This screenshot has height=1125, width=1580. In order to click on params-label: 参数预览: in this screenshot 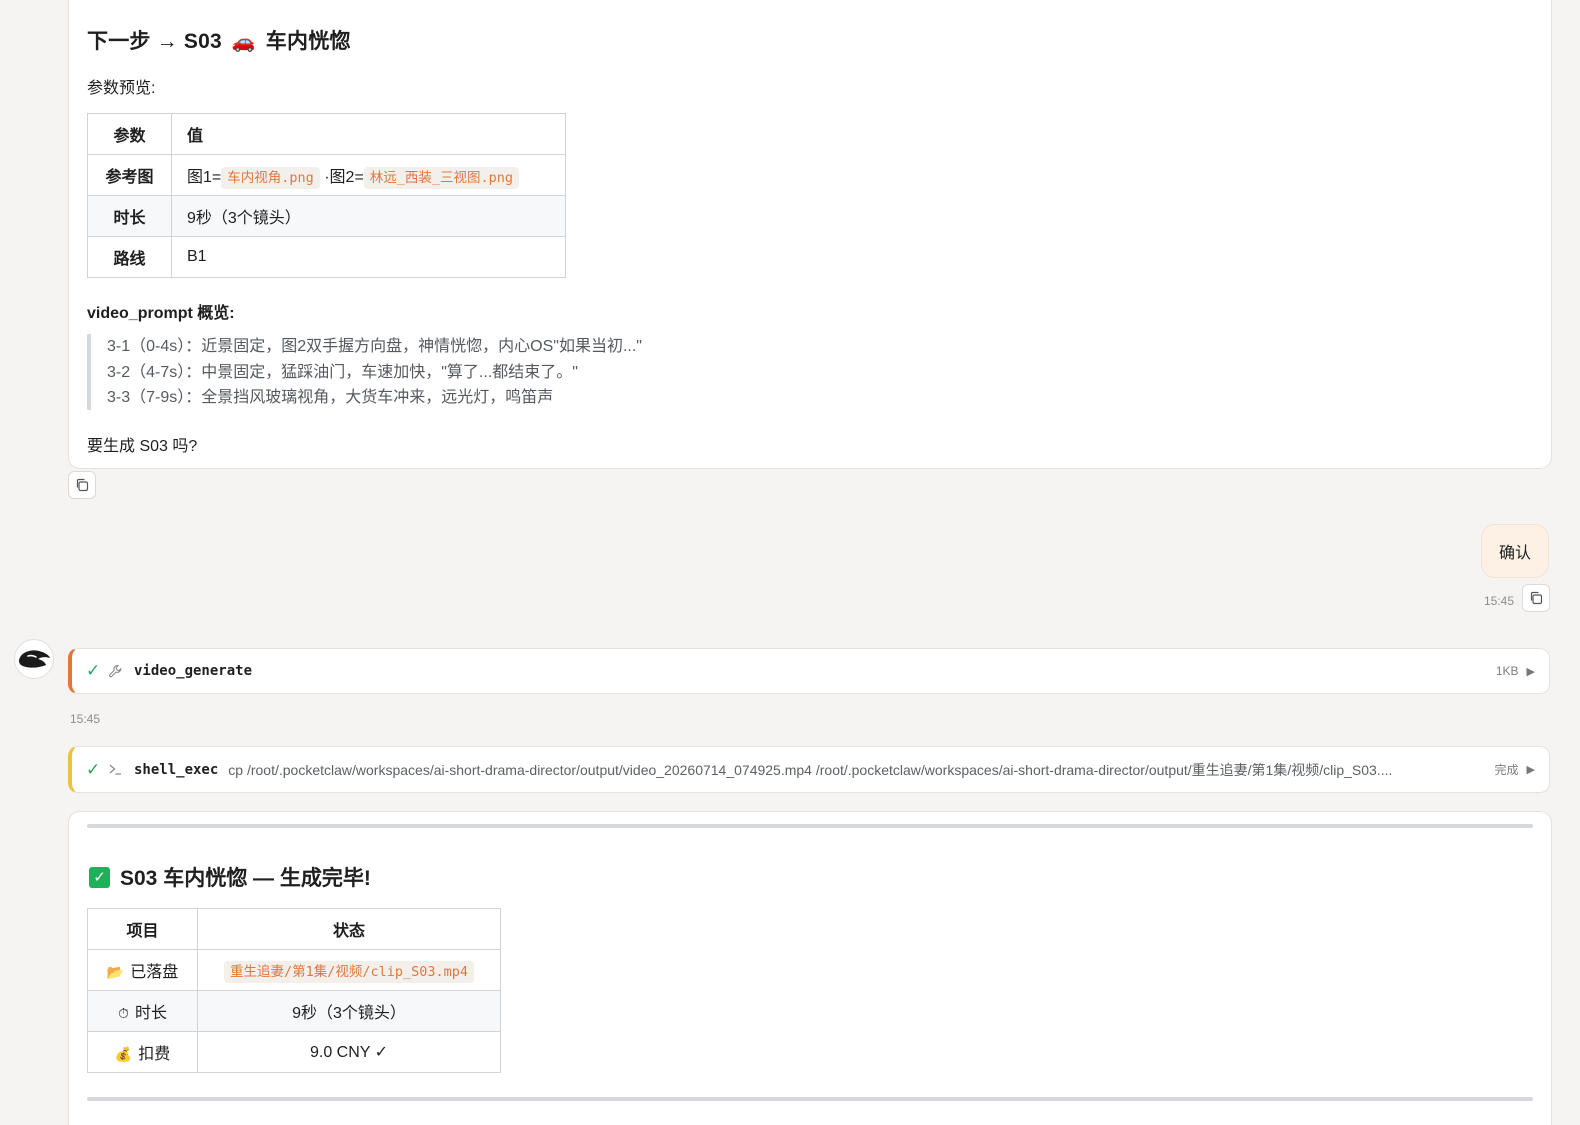, I will do `click(121, 88)`.